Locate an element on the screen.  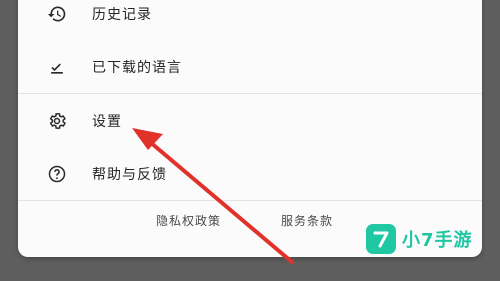
help-icon is located at coordinates (57, 174).